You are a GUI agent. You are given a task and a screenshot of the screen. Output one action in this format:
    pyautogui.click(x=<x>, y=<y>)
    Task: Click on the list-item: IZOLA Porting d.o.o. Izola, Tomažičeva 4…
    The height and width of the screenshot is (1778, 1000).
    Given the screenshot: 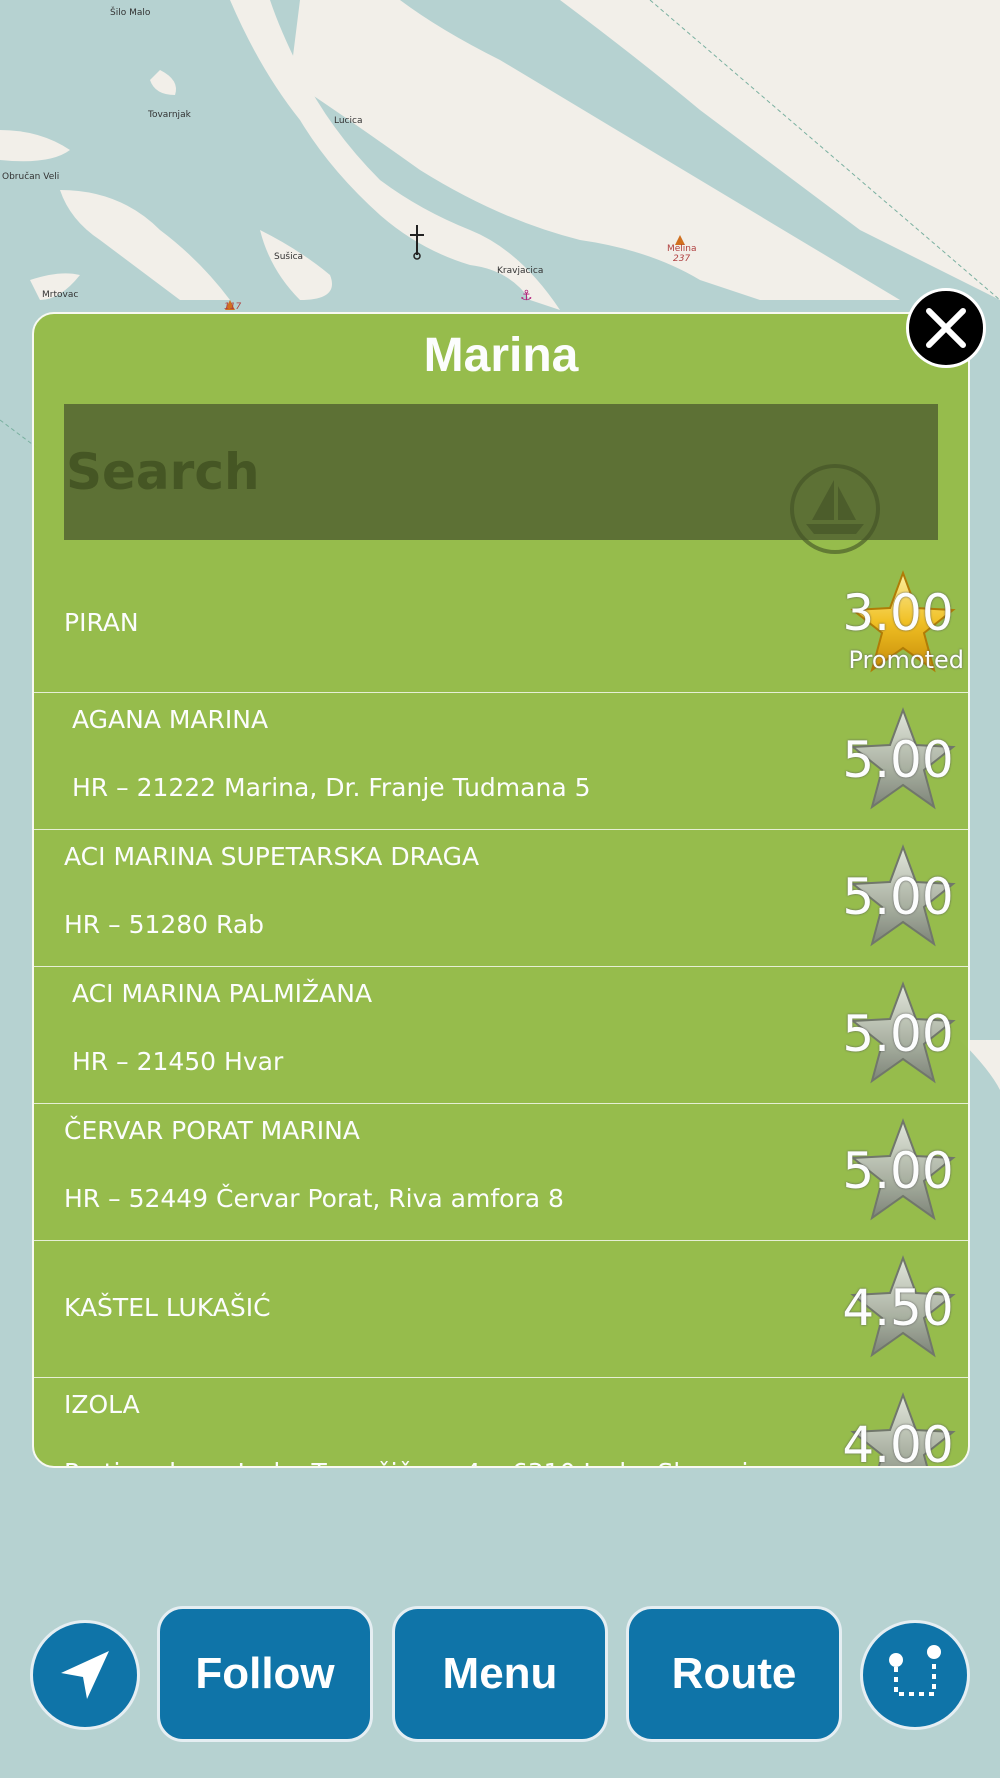 What is the action you would take?
    pyautogui.click(x=501, y=1423)
    